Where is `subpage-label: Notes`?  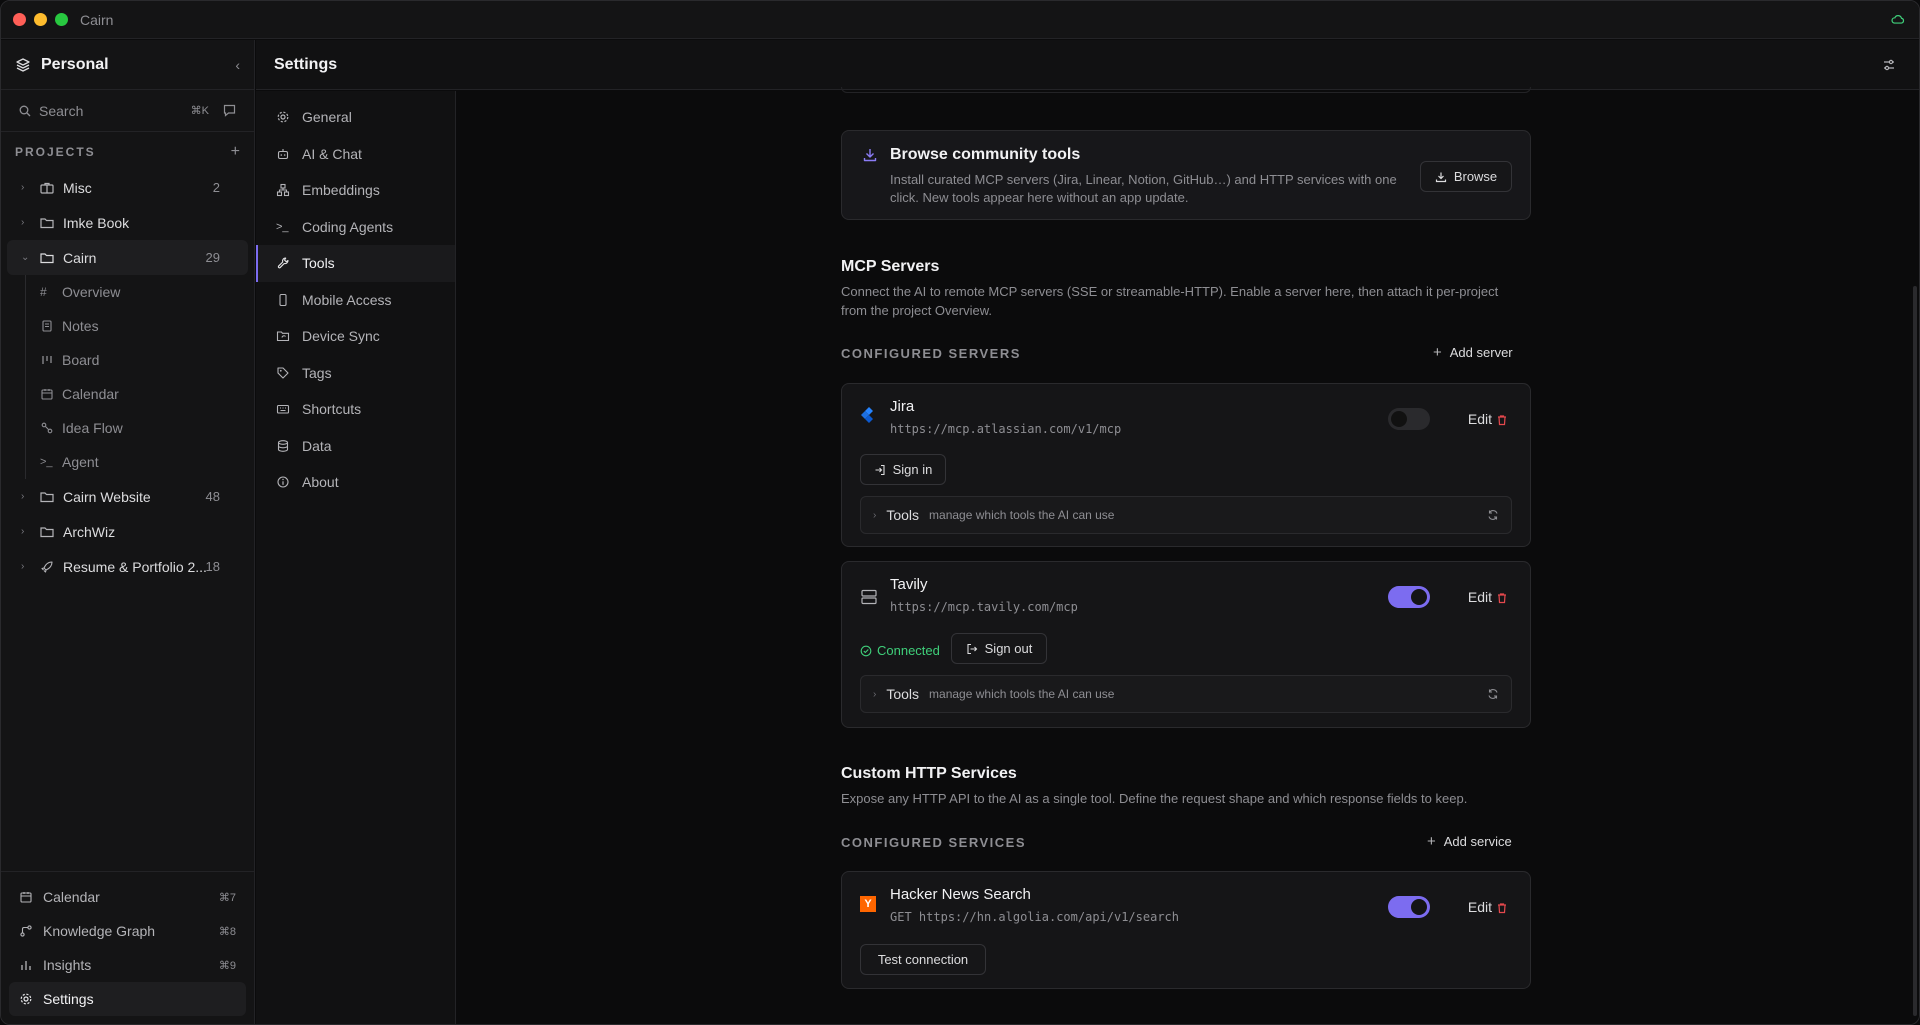 subpage-label: Notes is located at coordinates (80, 326).